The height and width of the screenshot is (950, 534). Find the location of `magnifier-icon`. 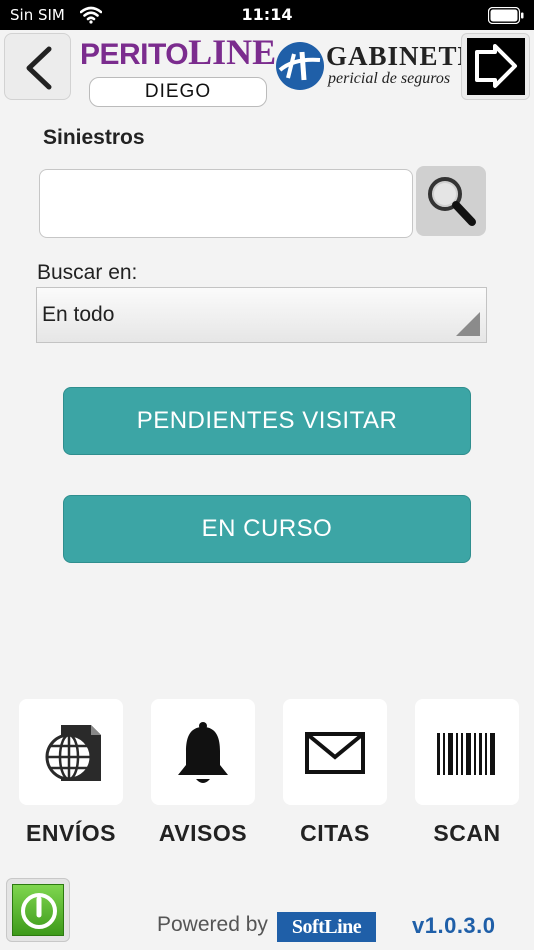

magnifier-icon is located at coordinates (452, 201).